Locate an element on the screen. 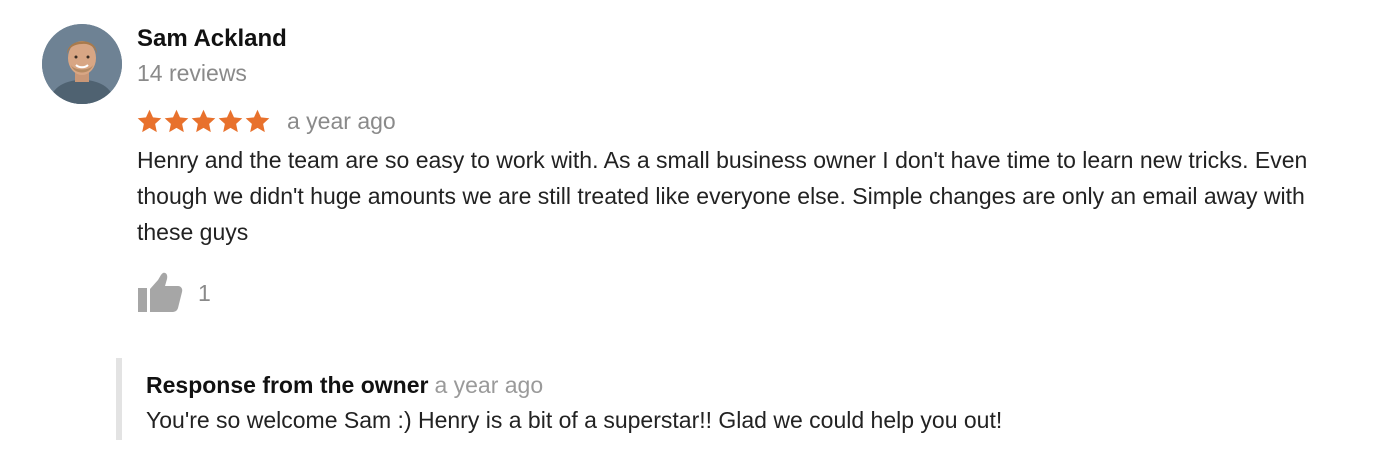  response-date: a year ago is located at coordinates (489, 385).